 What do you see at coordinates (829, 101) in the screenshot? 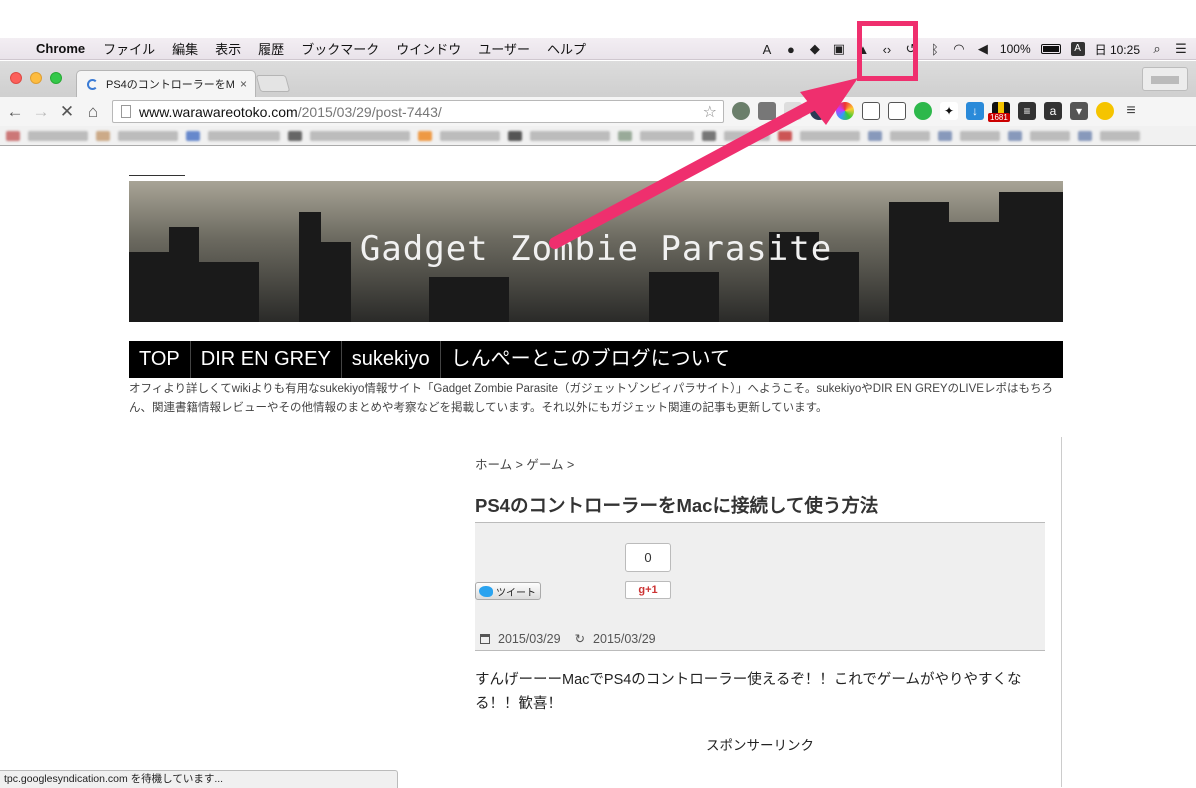
I see `annotation-arrow-head` at bounding box center [829, 101].